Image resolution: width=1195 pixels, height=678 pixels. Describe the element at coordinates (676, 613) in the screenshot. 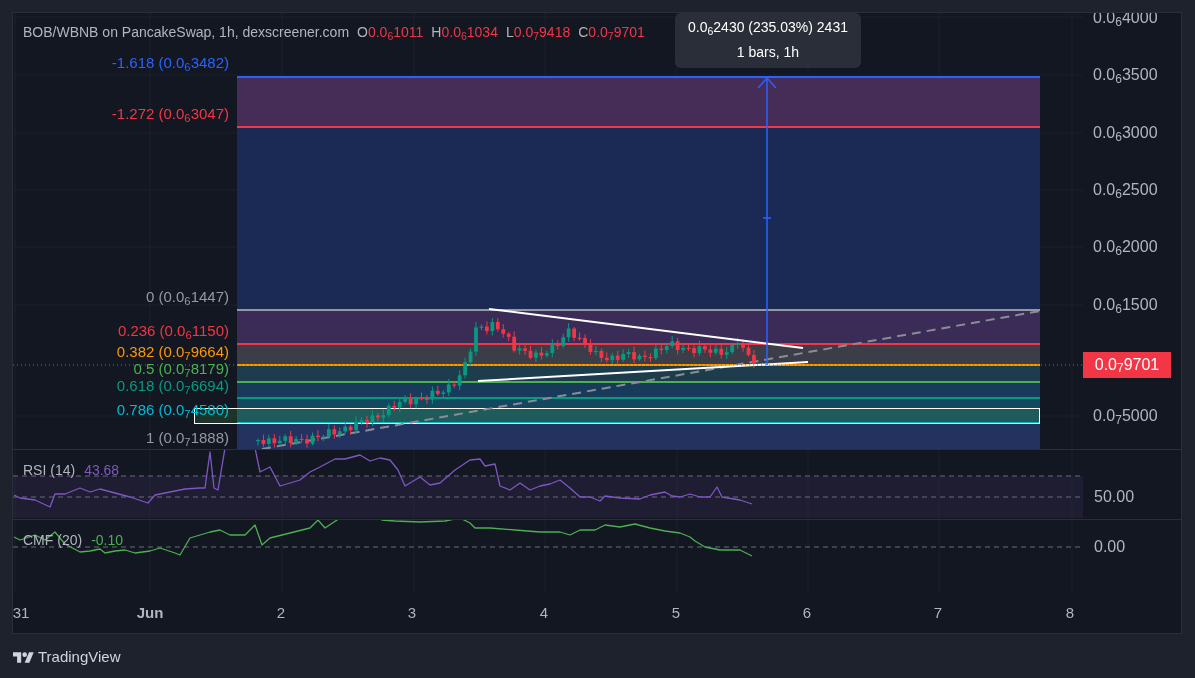

I see `date-label: 5` at that location.